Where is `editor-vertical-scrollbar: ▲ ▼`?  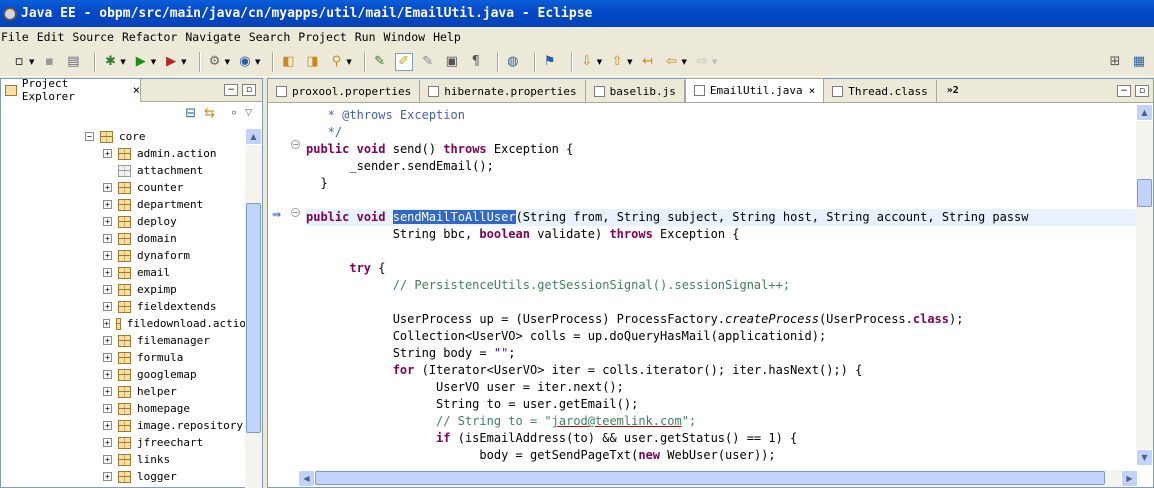
editor-vertical-scrollbar: ▲ ▼ is located at coordinates (1144, 285).